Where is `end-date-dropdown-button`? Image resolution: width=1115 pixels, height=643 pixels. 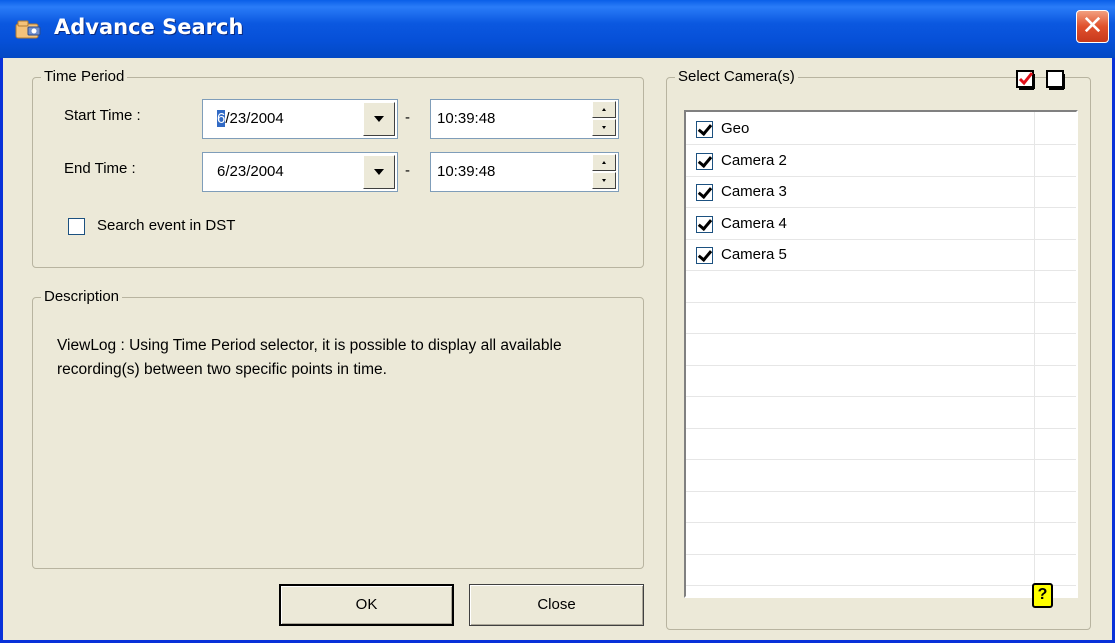
end-date-dropdown-button is located at coordinates (379, 172).